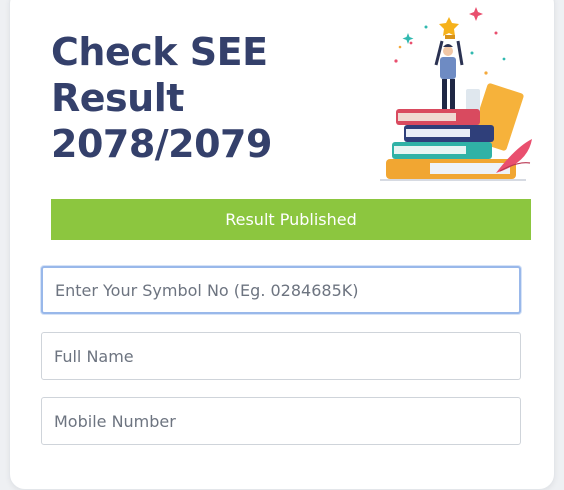 The width and height of the screenshot is (564, 490). I want to click on title-line-2: Result, so click(117, 98).